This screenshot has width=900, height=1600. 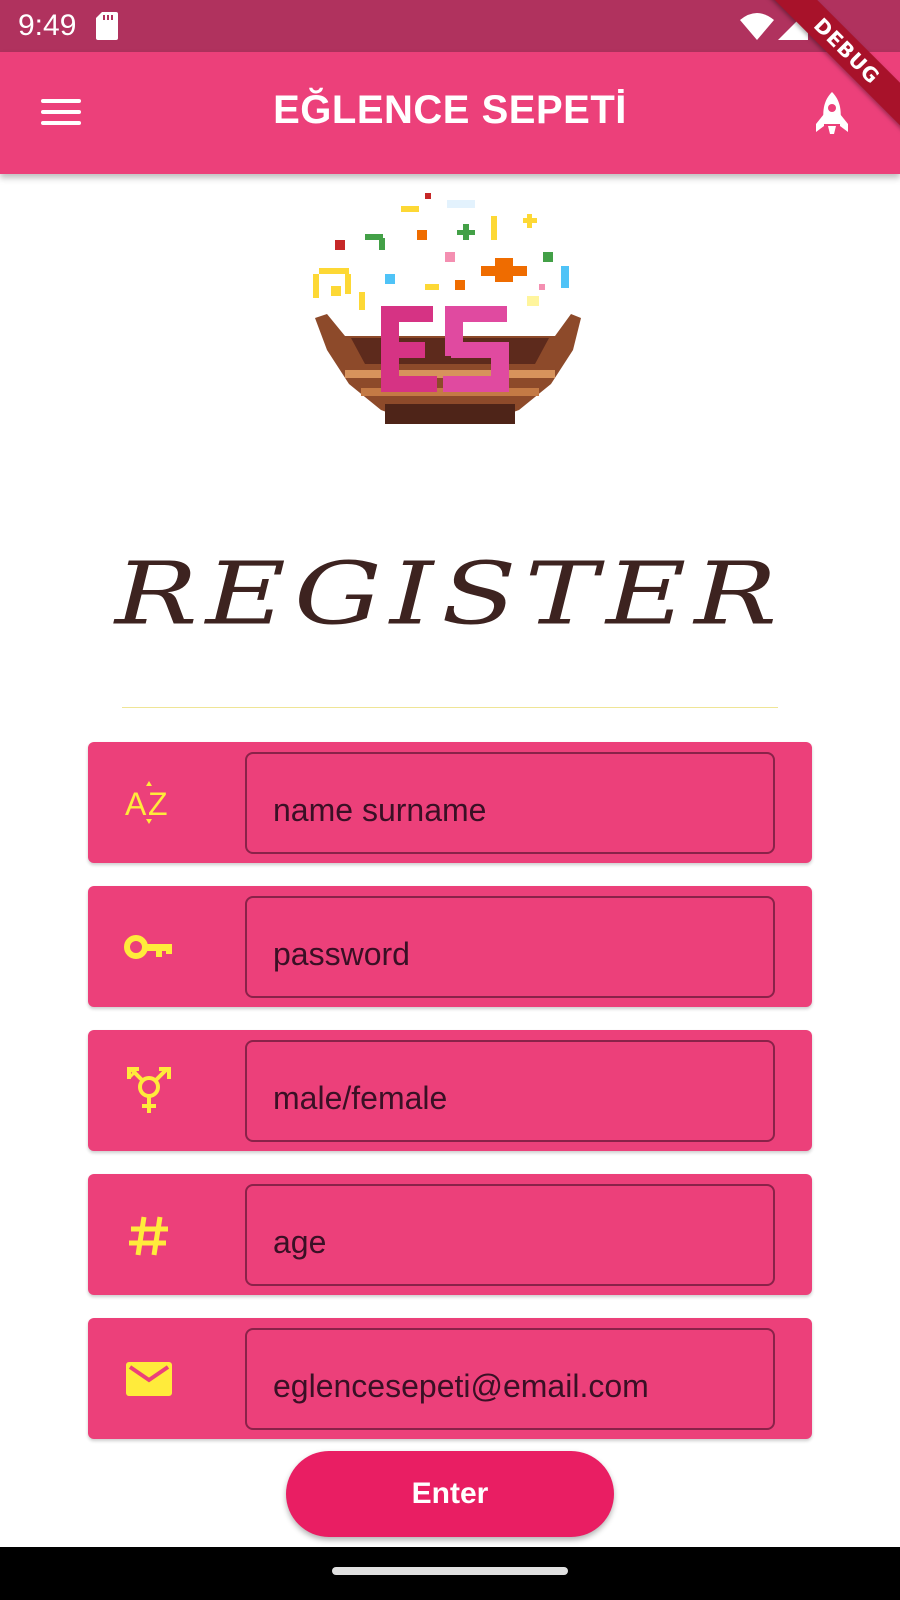 I want to click on wifi-icon, so click(x=757, y=26).